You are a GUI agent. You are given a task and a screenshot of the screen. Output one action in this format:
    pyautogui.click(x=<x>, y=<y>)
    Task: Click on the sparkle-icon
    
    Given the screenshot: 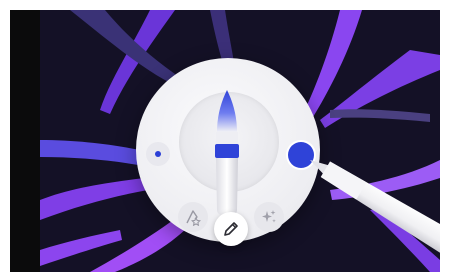 What is the action you would take?
    pyautogui.click(x=269, y=216)
    